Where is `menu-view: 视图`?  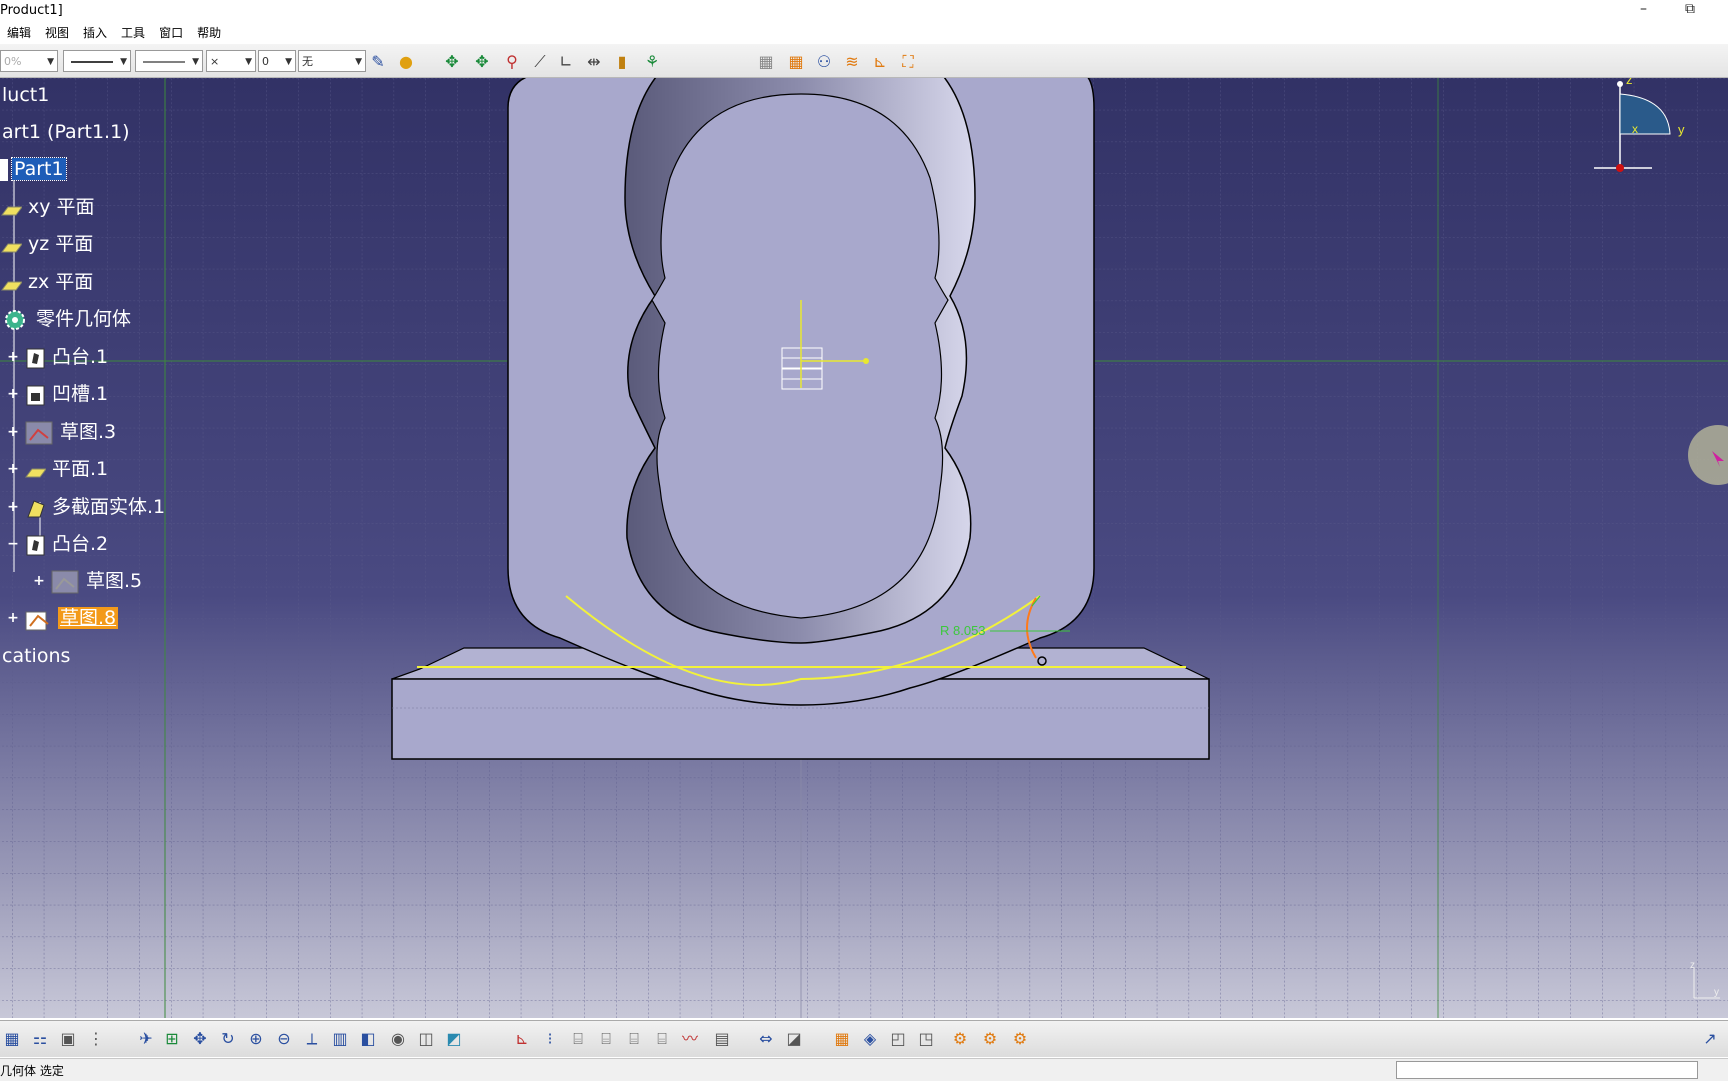
menu-view: 视图 is located at coordinates (57, 32).